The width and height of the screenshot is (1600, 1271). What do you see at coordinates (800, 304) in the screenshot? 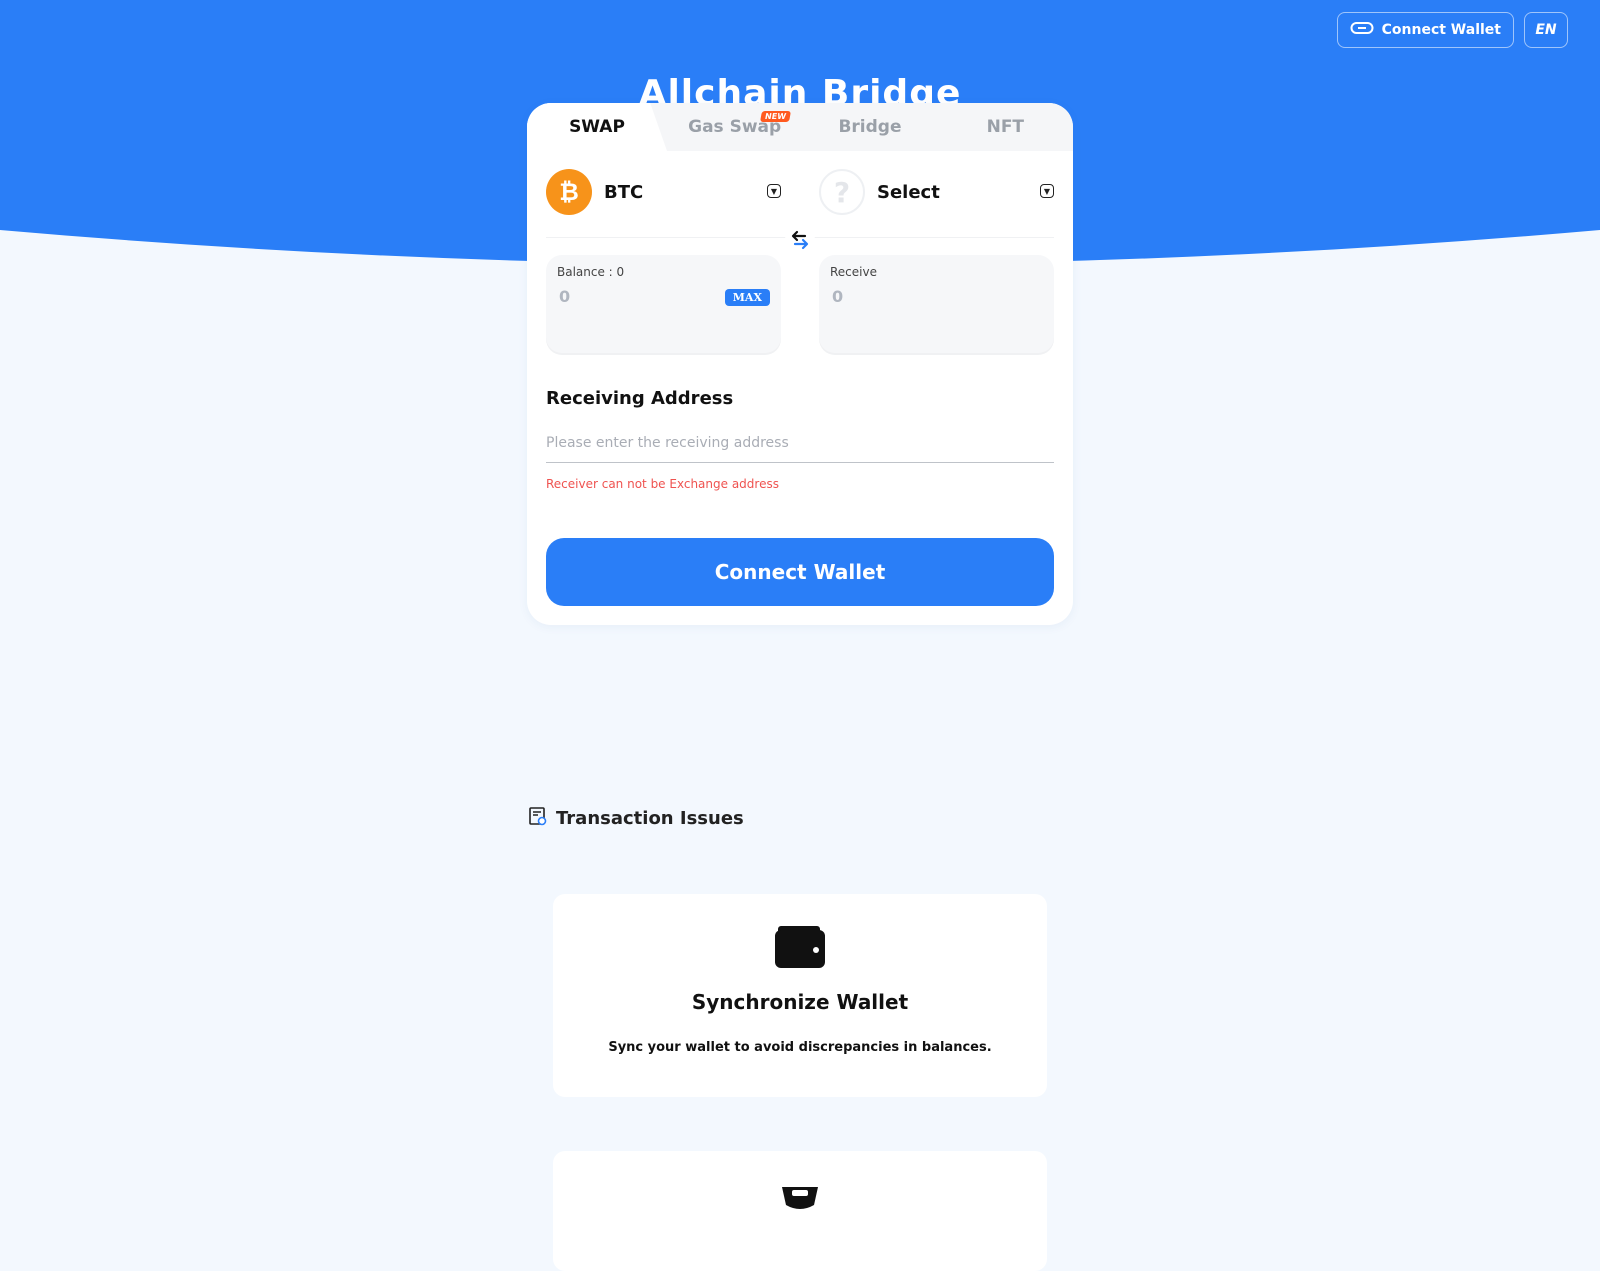
I see `amount-row: Balance : 0 0 MAX Receive 0` at bounding box center [800, 304].